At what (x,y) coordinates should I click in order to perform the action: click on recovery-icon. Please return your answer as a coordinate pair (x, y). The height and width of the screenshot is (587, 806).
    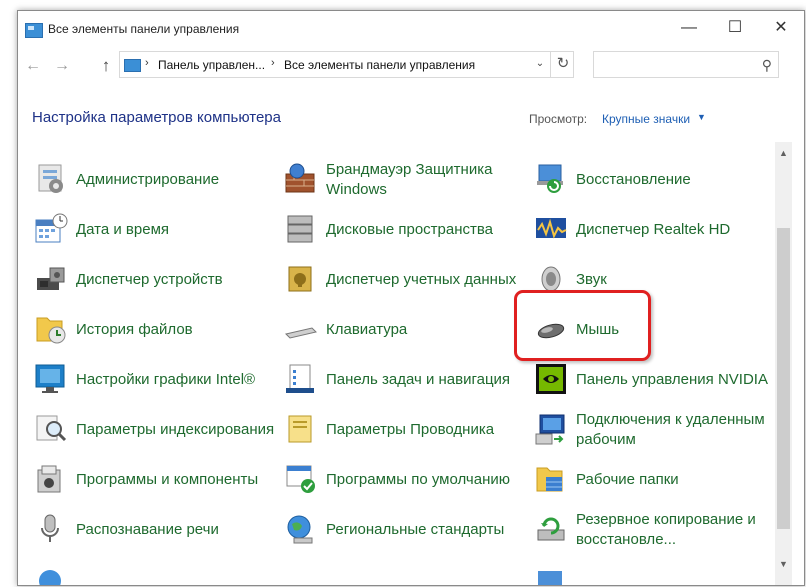
    Looking at the image, I should click on (551, 179).